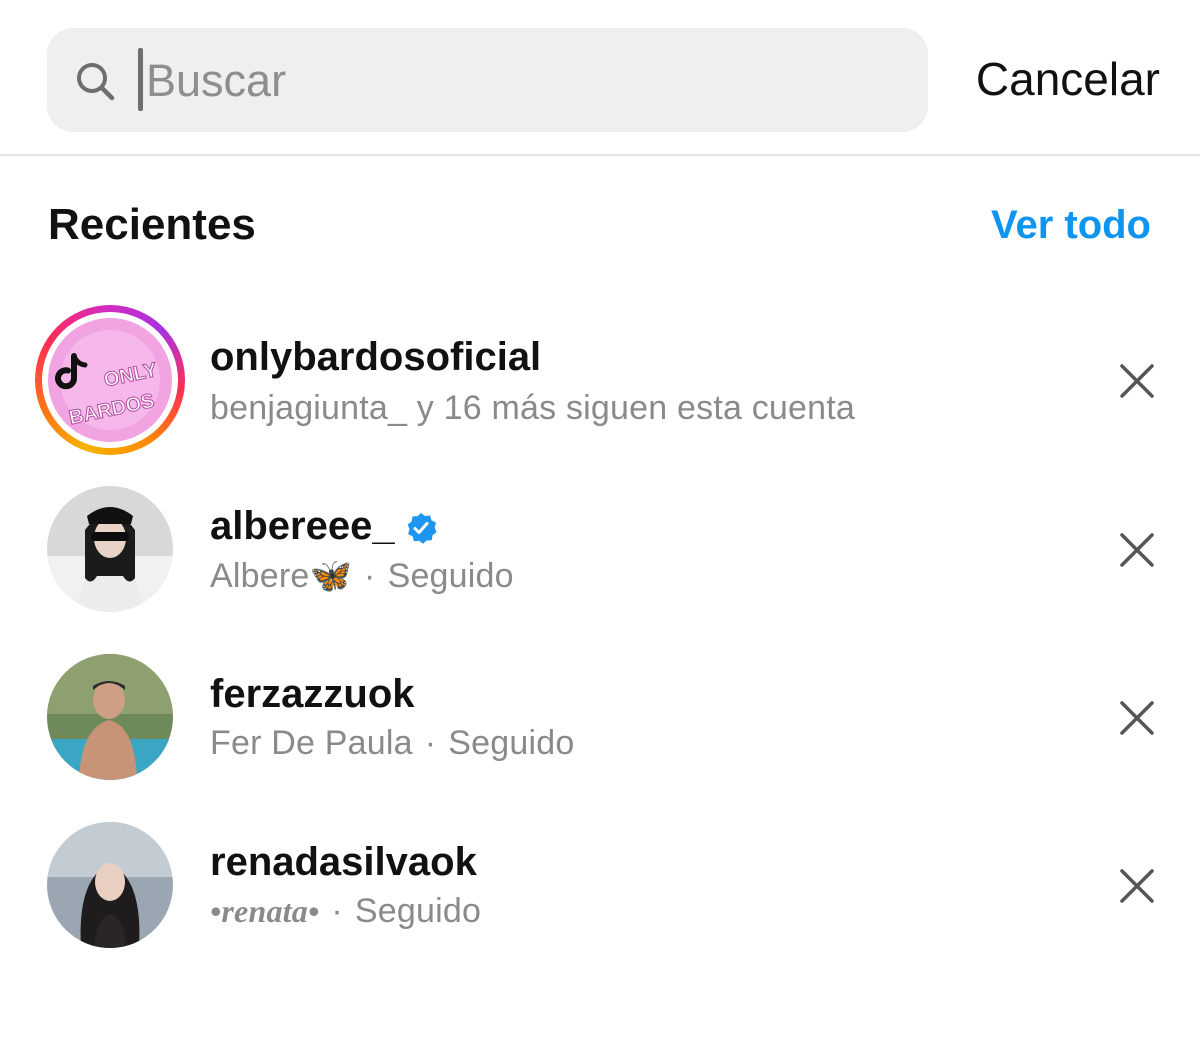  Describe the element at coordinates (533, 408) in the screenshot. I see `mutual-followers-text: benjagiunta_ y 16 más siguen esta cuenta` at that location.